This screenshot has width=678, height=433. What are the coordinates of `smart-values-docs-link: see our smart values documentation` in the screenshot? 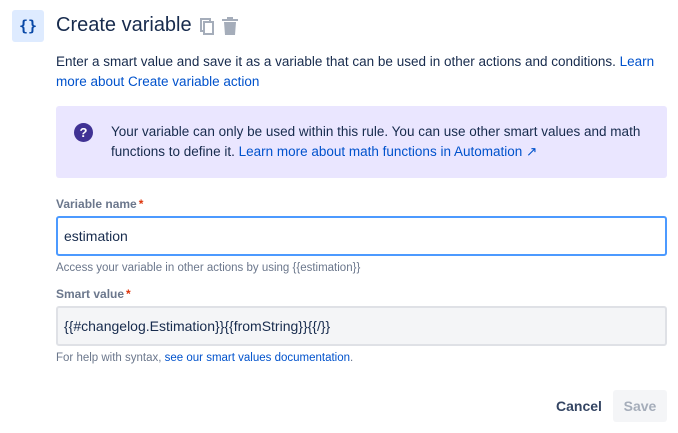 It's located at (257, 358).